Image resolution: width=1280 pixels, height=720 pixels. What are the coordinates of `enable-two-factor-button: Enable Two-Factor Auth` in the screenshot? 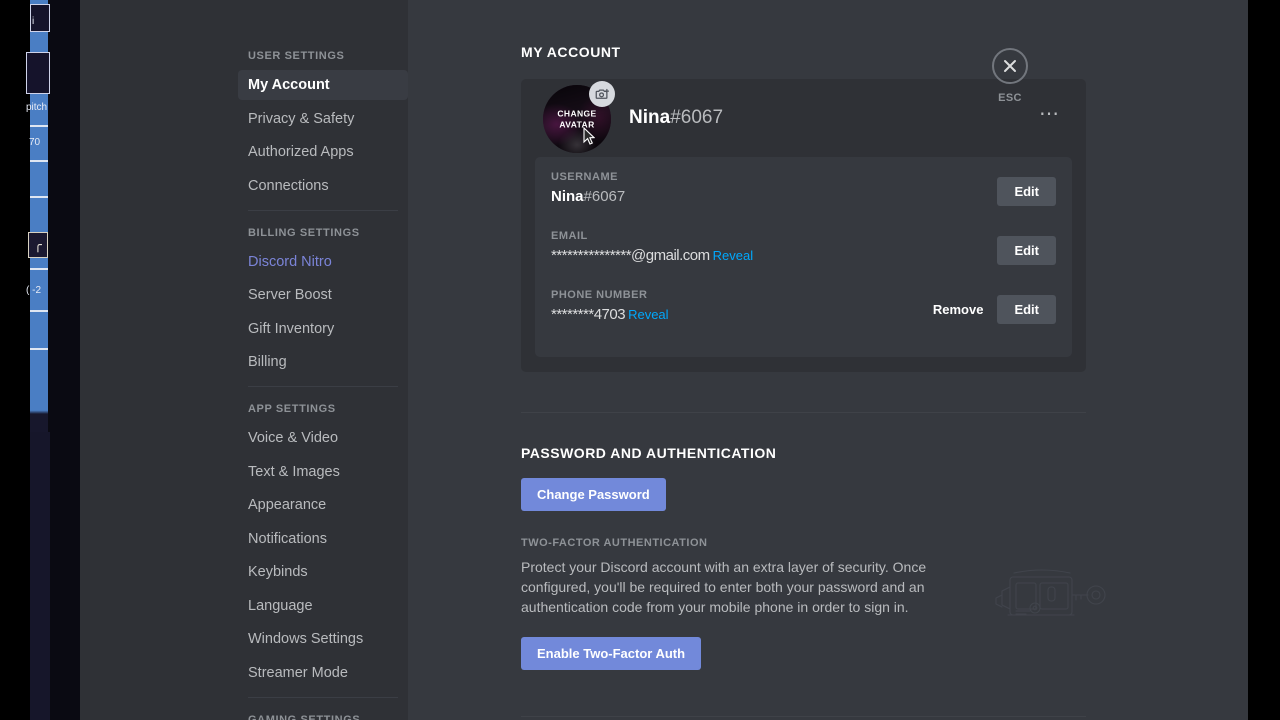 It's located at (611, 653).